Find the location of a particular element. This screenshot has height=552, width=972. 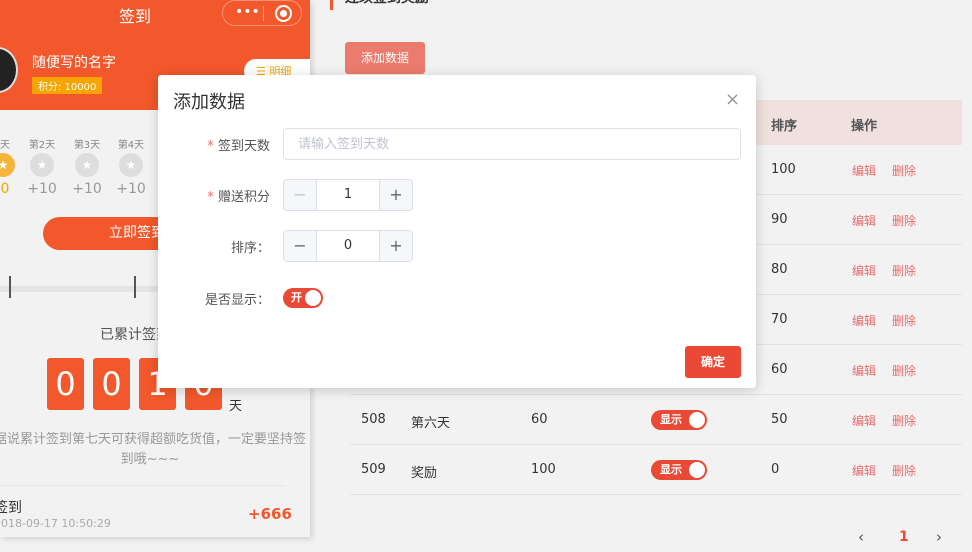

sort-label: 排序： is located at coordinates (250, 248).